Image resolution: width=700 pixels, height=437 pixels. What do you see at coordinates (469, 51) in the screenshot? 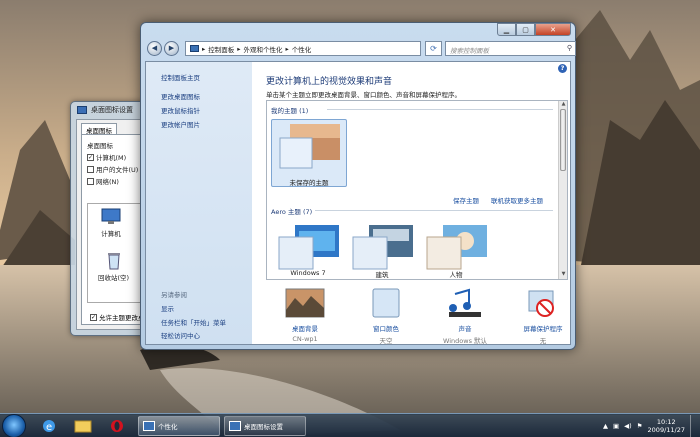
I see `search-placeholder: 搜索控制面板` at bounding box center [469, 51].